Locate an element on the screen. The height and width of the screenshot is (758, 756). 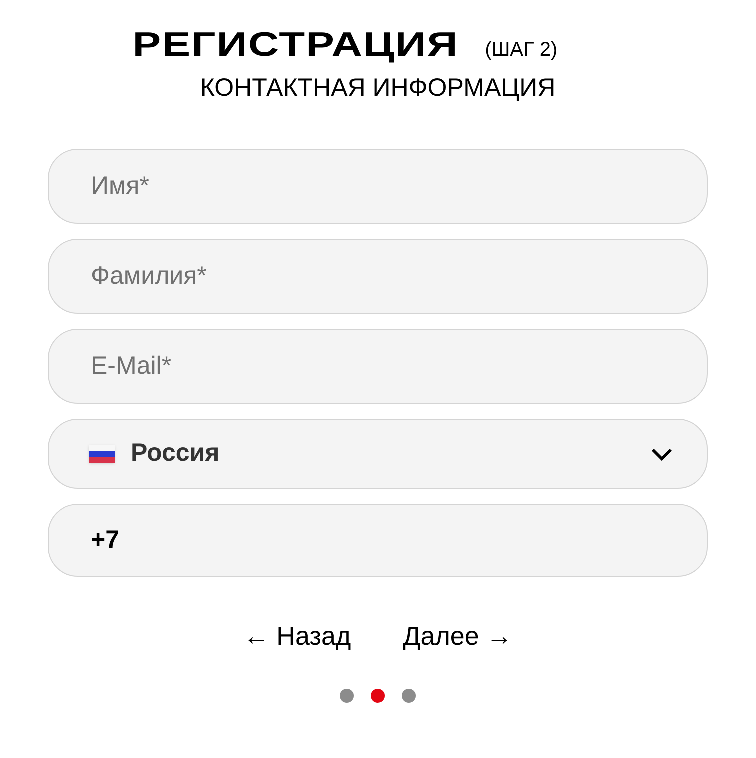
input-field: Имя* is located at coordinates (378, 186).